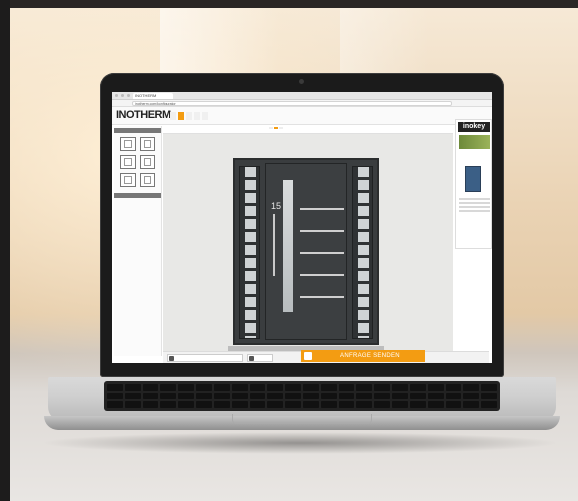 Image resolution: width=578 pixels, height=501 pixels. I want to click on send-inquiry-label: ANFRAGE SENDEN, so click(370, 356).